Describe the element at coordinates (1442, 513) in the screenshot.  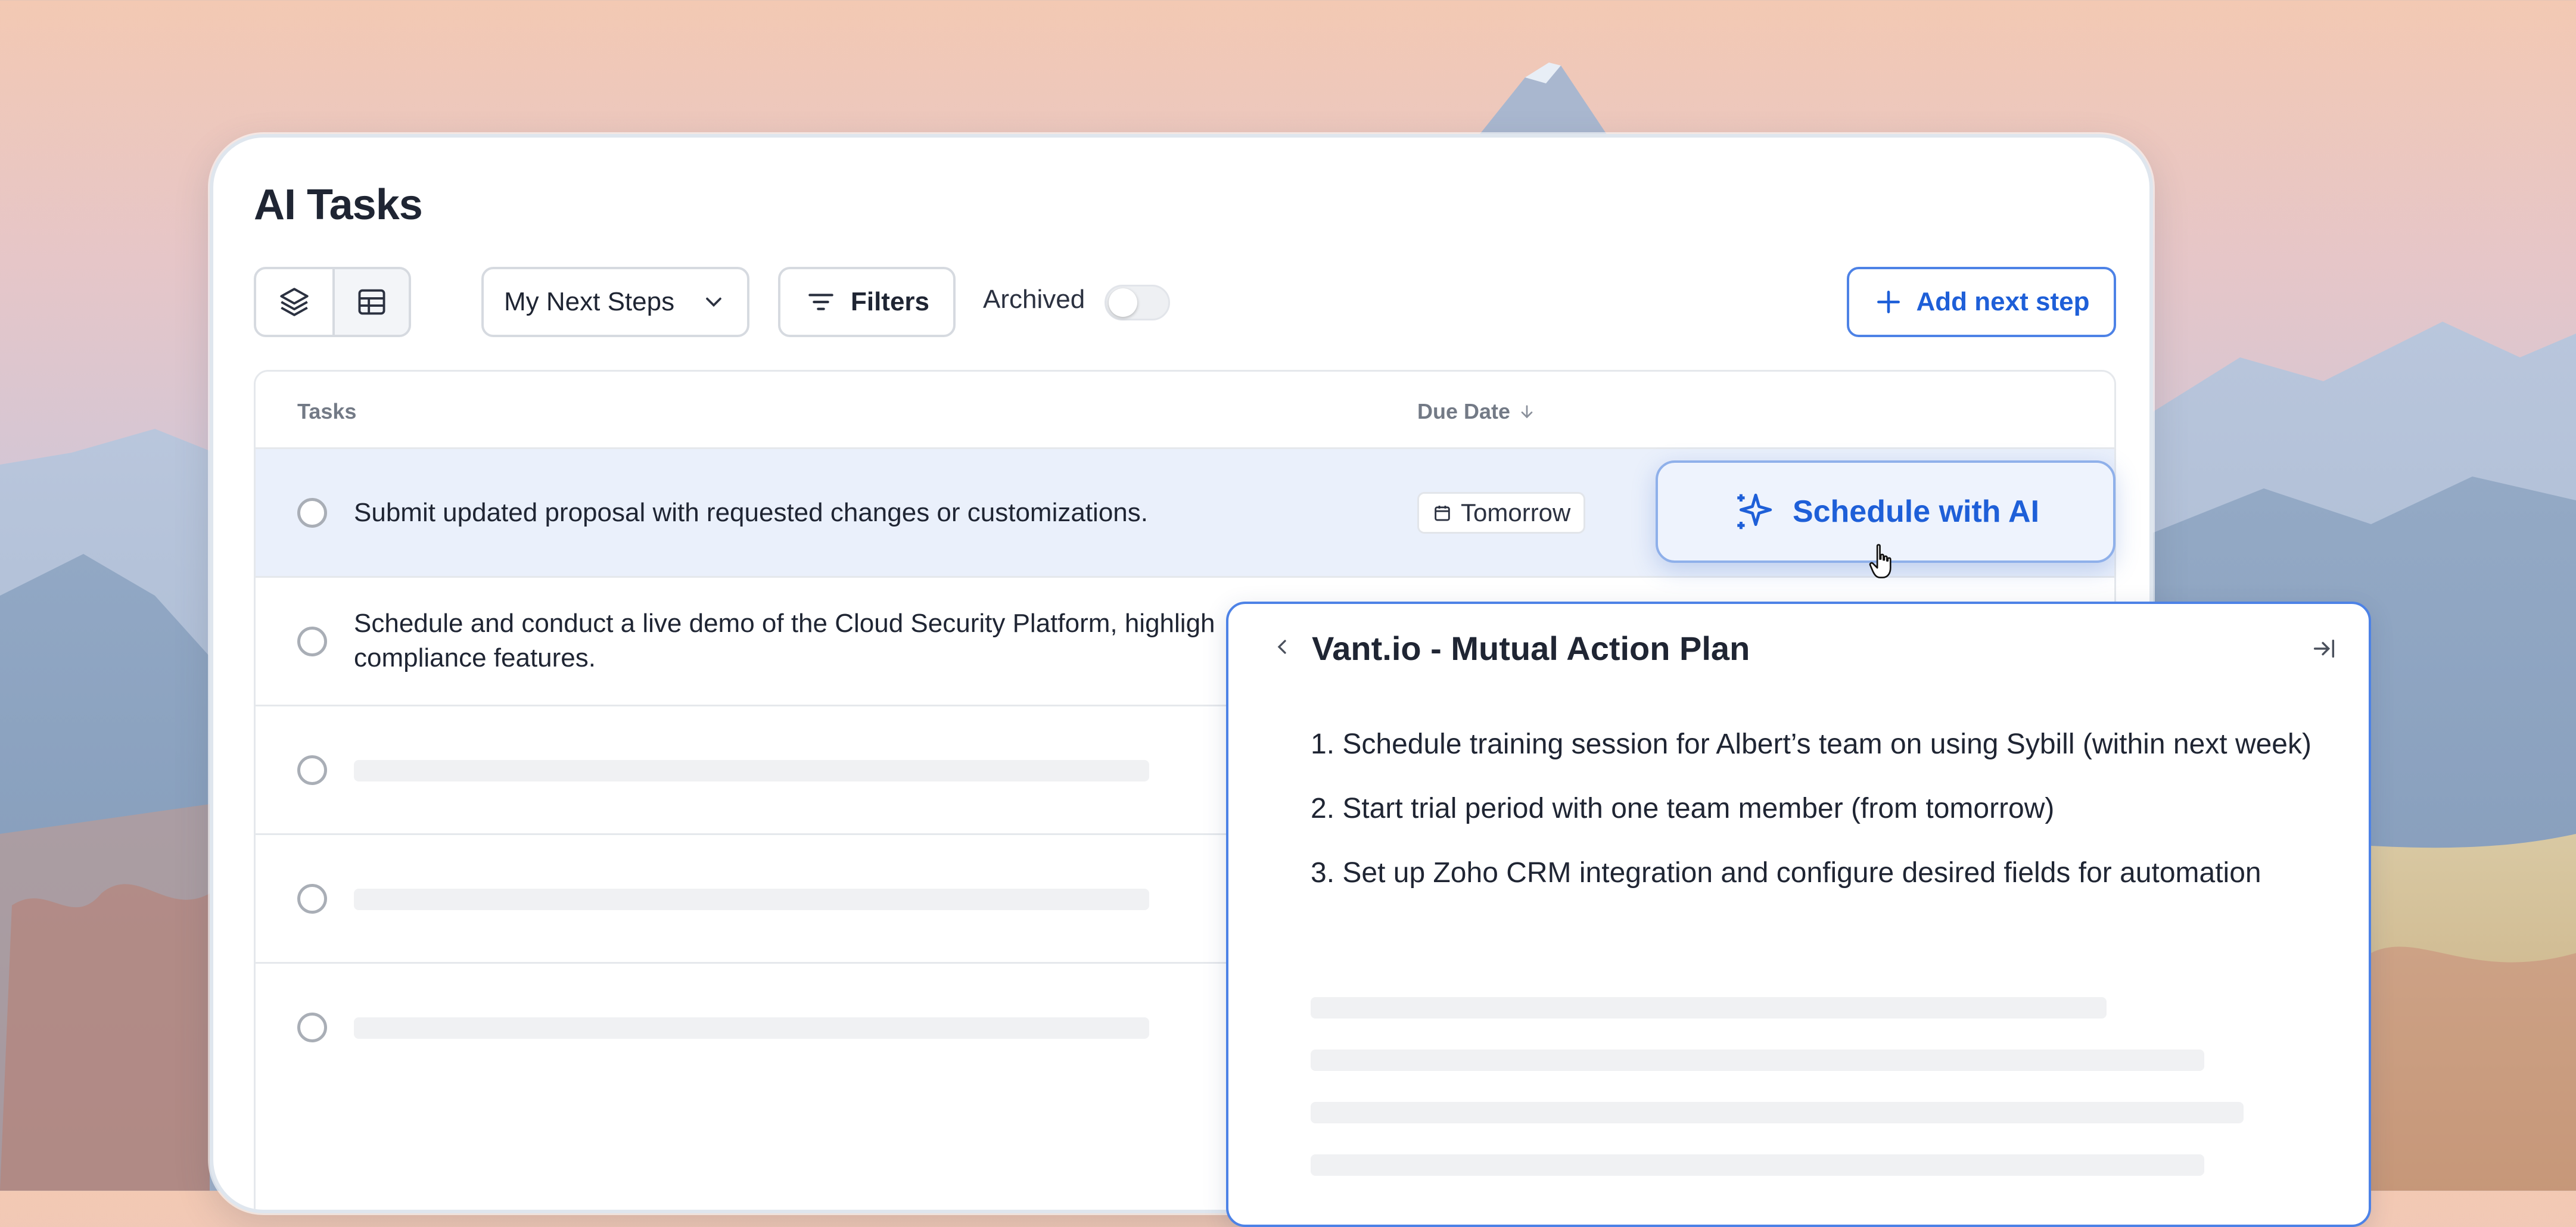
I see `calendar-icon` at that location.